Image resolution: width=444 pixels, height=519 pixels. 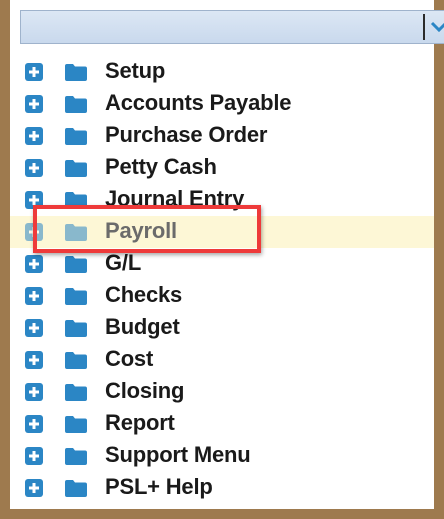 I want to click on menu-item-label: Checks, so click(x=144, y=294).